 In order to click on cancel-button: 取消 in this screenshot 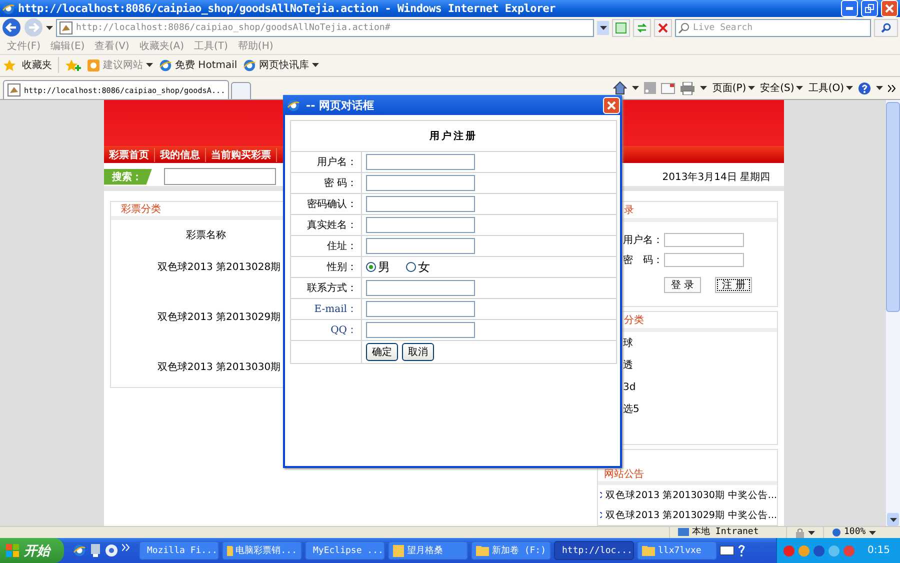, I will do `click(418, 352)`.